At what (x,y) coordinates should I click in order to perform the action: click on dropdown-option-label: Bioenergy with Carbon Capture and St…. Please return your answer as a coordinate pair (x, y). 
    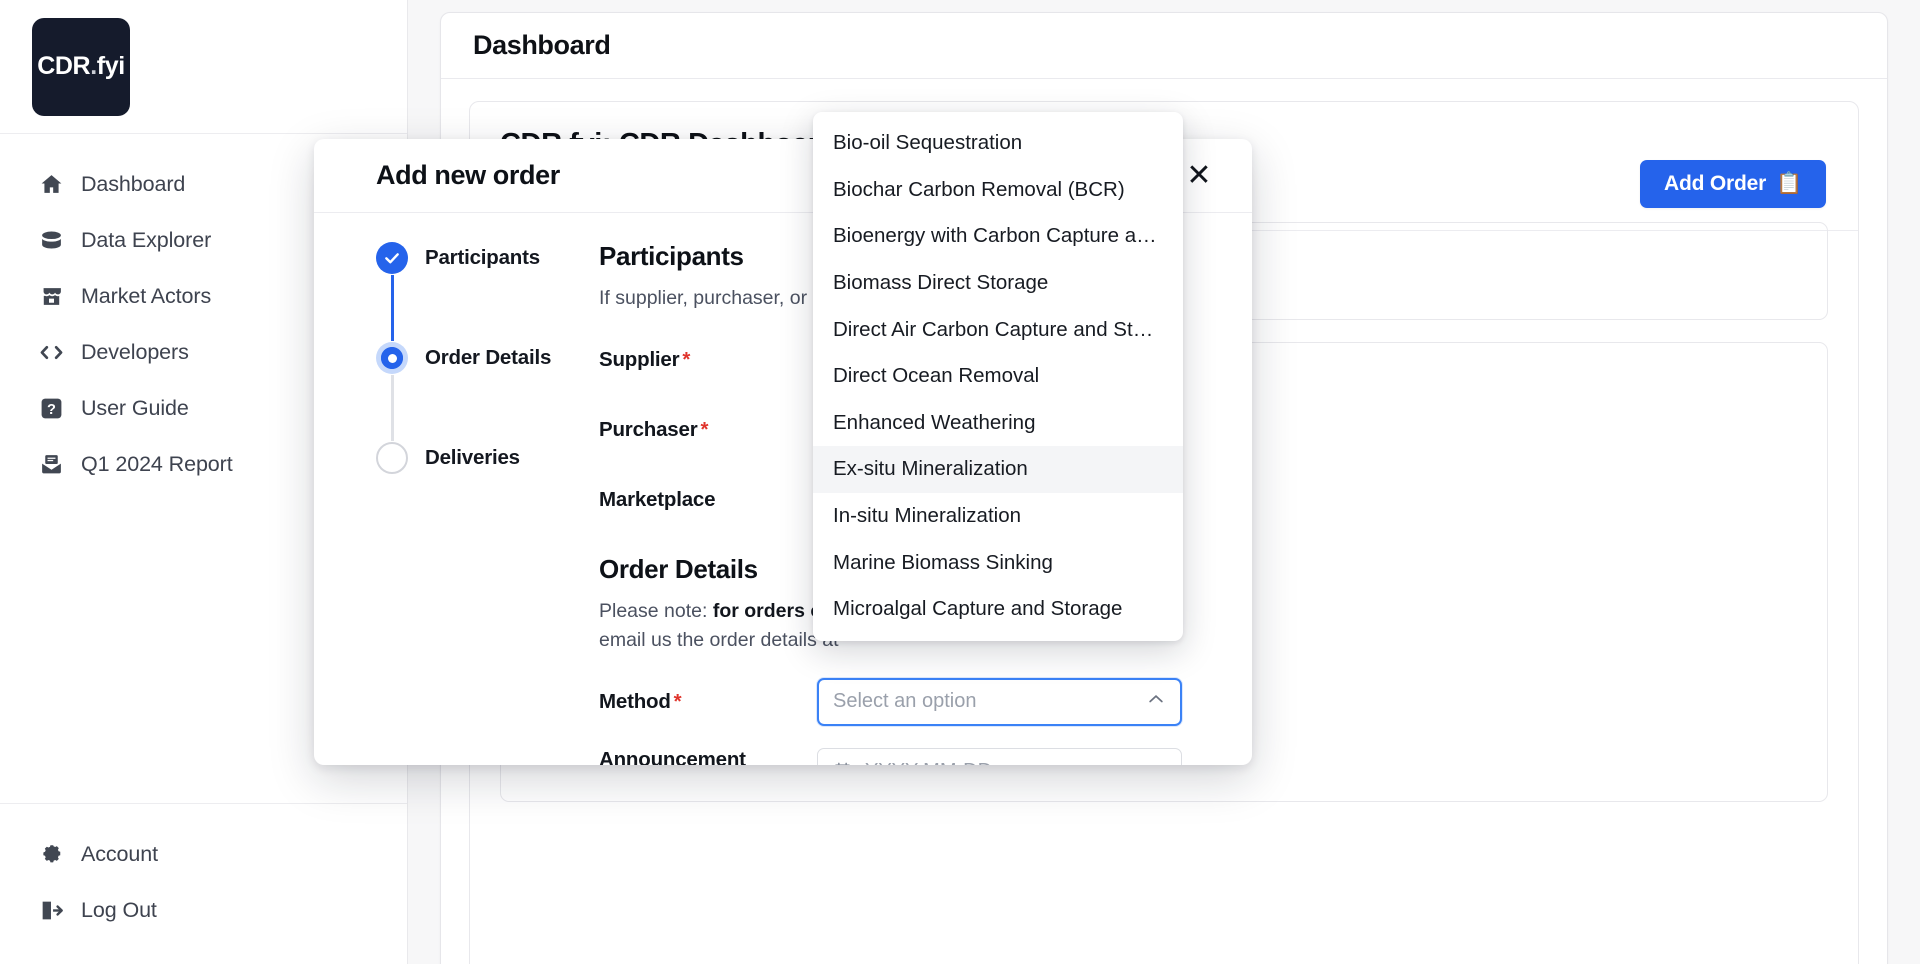
    Looking at the image, I should click on (998, 236).